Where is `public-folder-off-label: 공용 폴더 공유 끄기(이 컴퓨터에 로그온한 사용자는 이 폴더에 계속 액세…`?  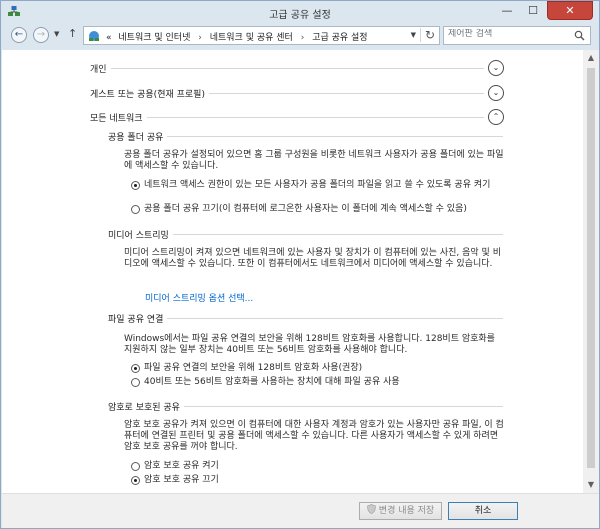
public-folder-off-label: 공용 폴더 공유 끄기(이 컴퓨터에 로그온한 사용자는 이 폴더에 계속 액세… is located at coordinates (324, 209).